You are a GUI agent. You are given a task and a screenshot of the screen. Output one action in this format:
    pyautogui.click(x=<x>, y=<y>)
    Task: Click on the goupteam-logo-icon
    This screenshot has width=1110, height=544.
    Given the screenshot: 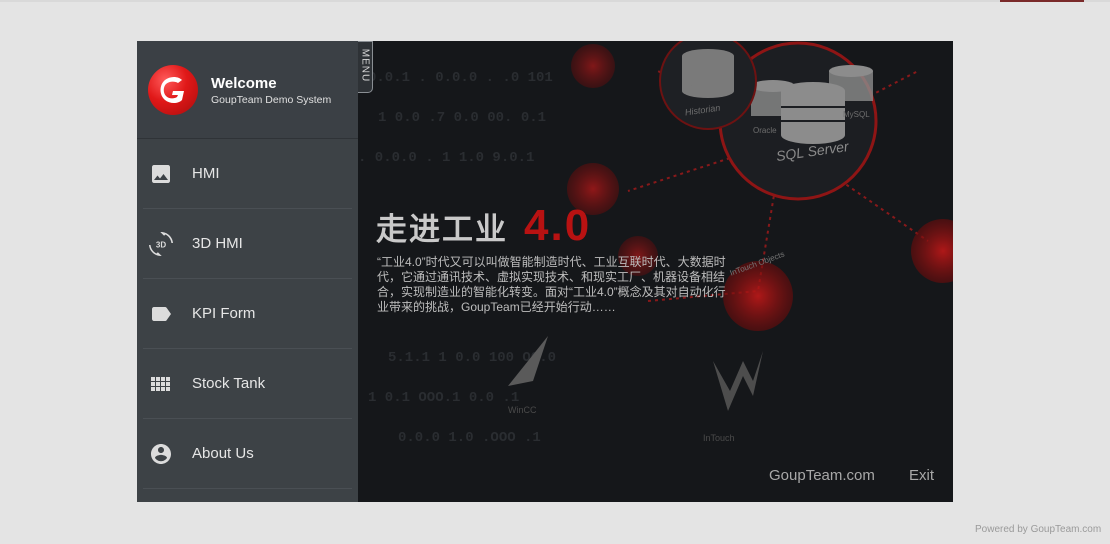 What is the action you would take?
    pyautogui.click(x=173, y=90)
    